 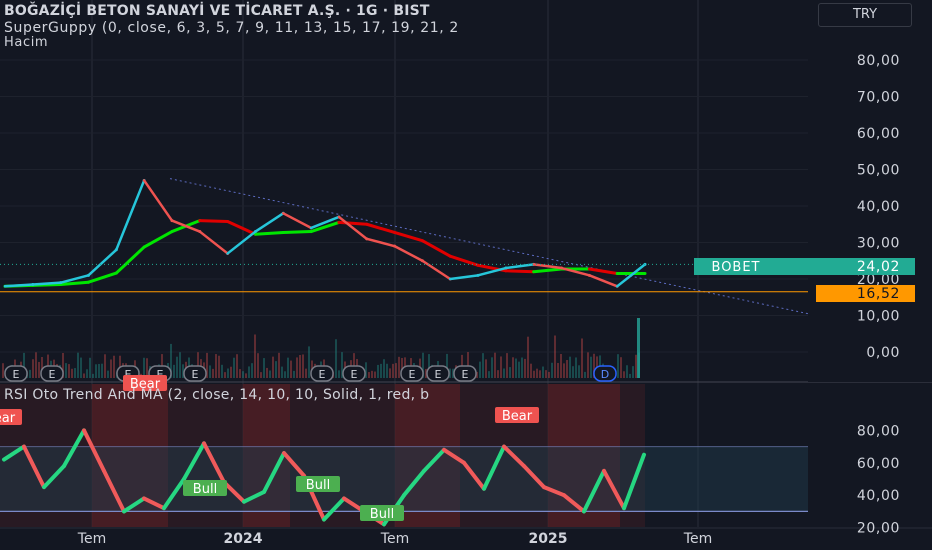 What do you see at coordinates (878, 317) in the screenshot?
I see `price-axis-tick: 10,00` at bounding box center [878, 317].